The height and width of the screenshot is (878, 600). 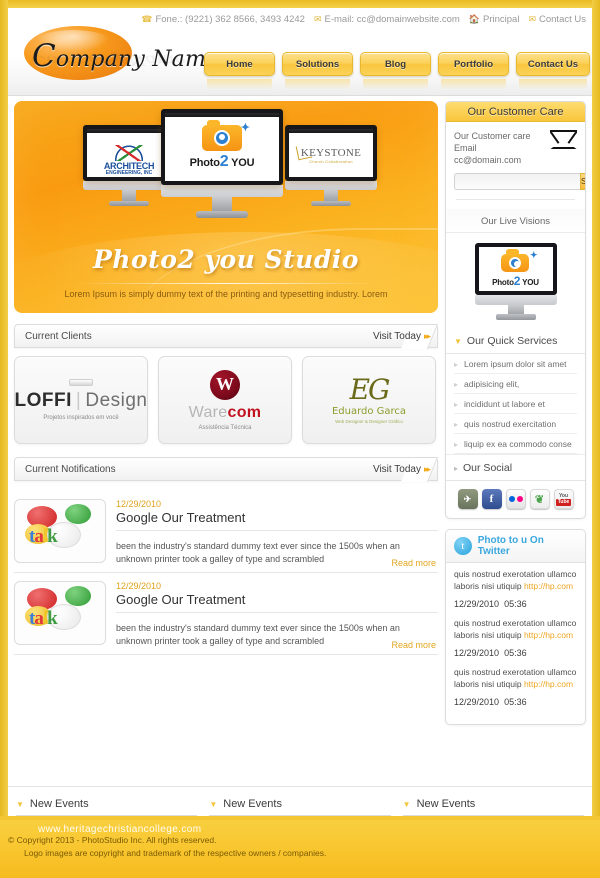 I want to click on tweet-date: 12/29/2010, so click(x=477, y=702).